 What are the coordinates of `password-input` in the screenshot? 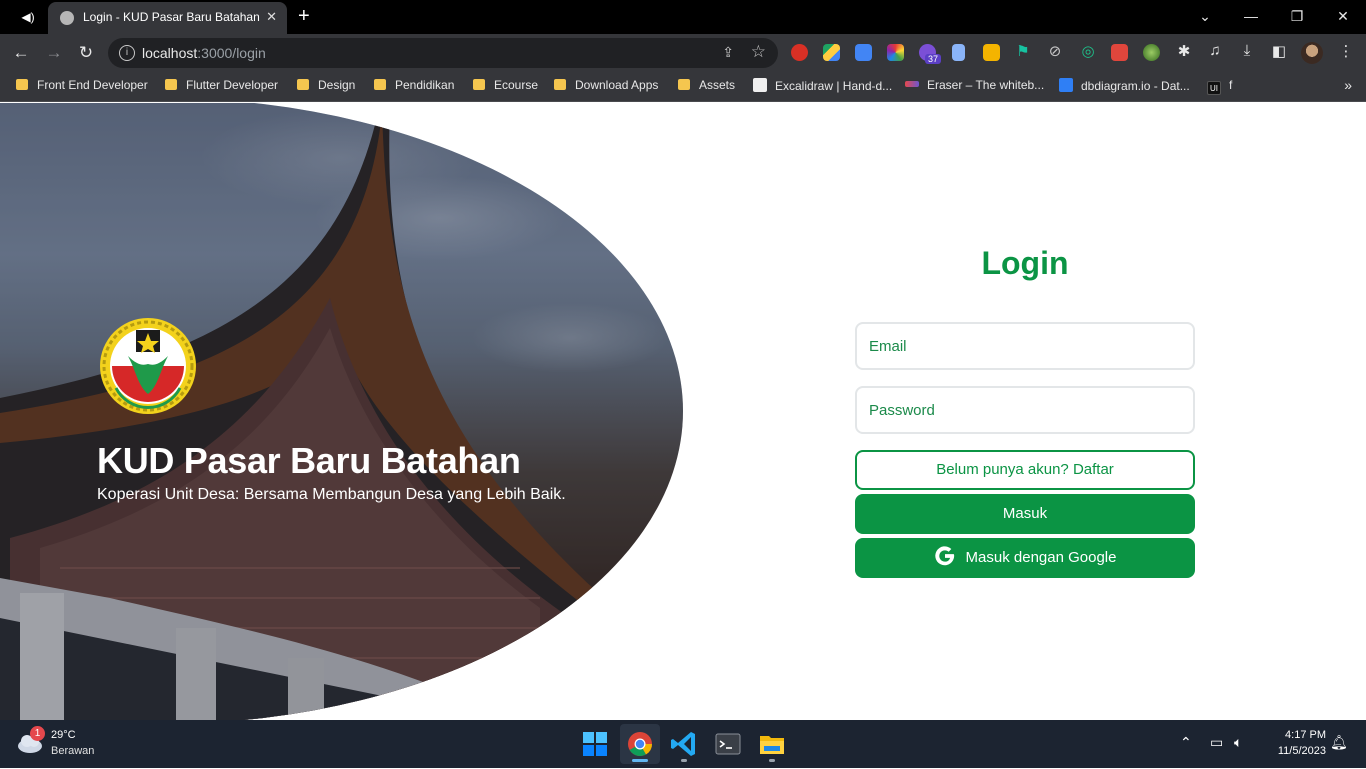 It's located at (1025, 410).